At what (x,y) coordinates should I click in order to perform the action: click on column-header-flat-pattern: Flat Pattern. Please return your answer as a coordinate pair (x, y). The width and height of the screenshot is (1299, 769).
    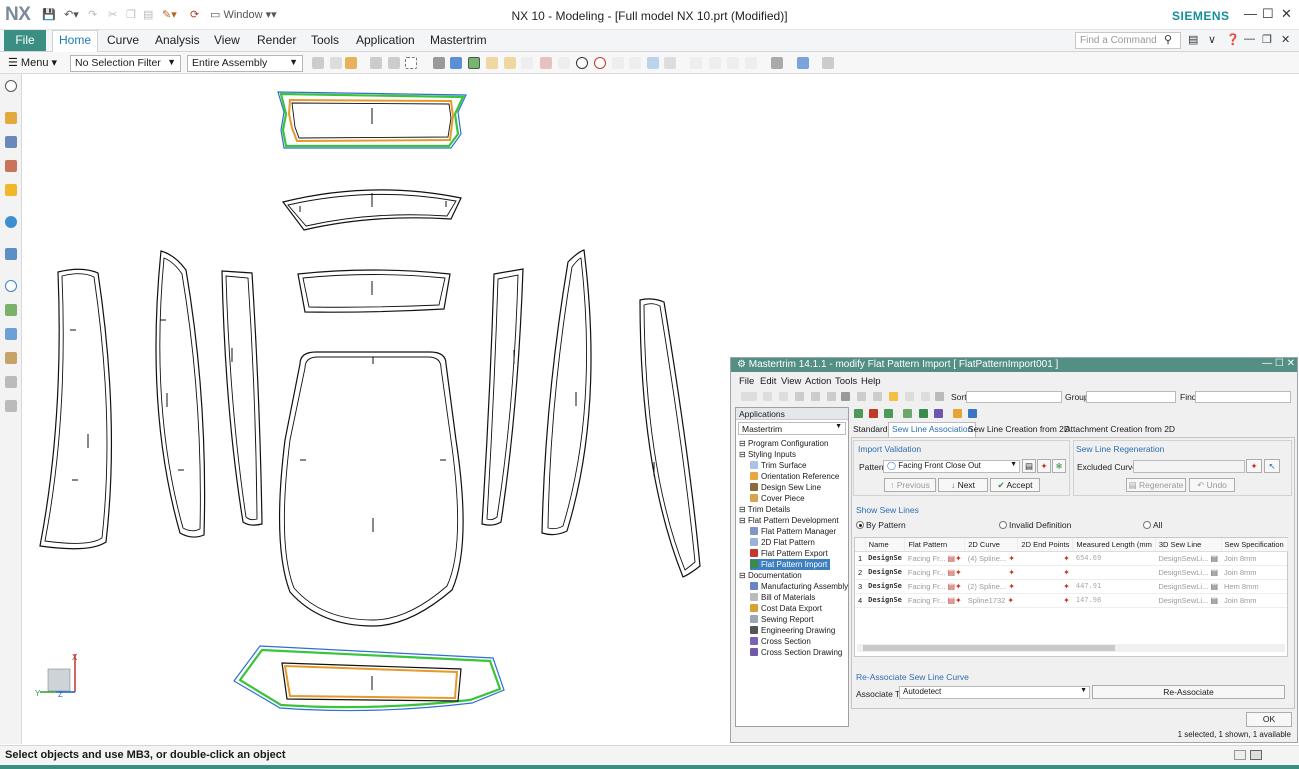
    Looking at the image, I should click on (935, 545).